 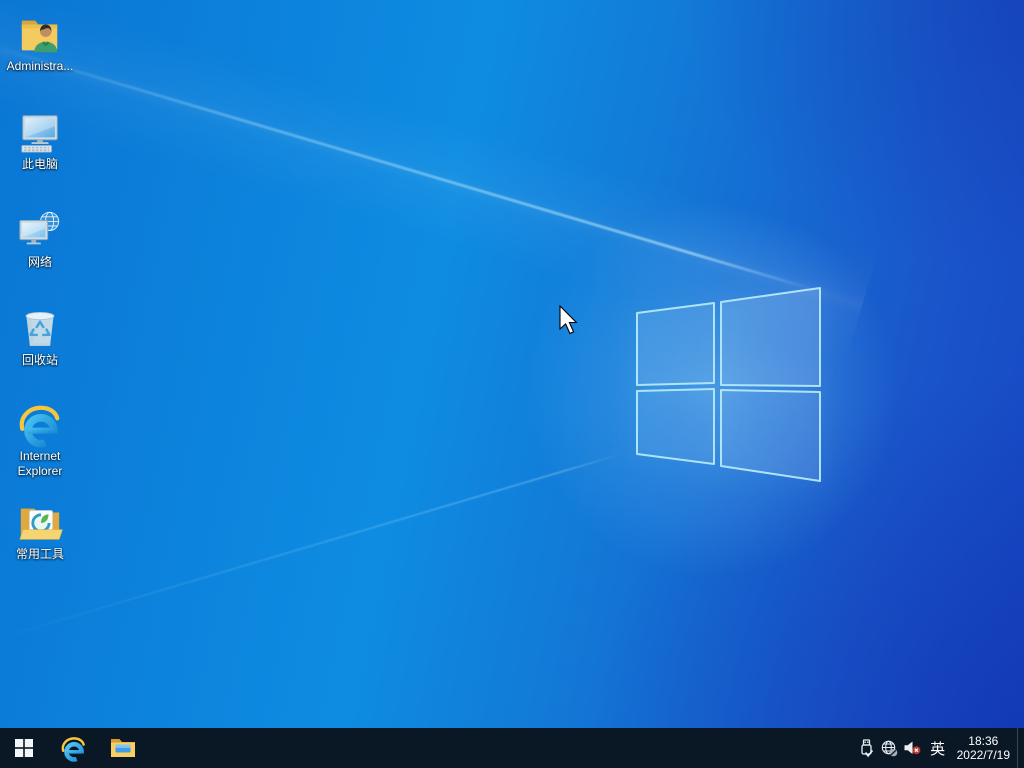 I want to click on this-pc-icon, so click(x=39, y=134).